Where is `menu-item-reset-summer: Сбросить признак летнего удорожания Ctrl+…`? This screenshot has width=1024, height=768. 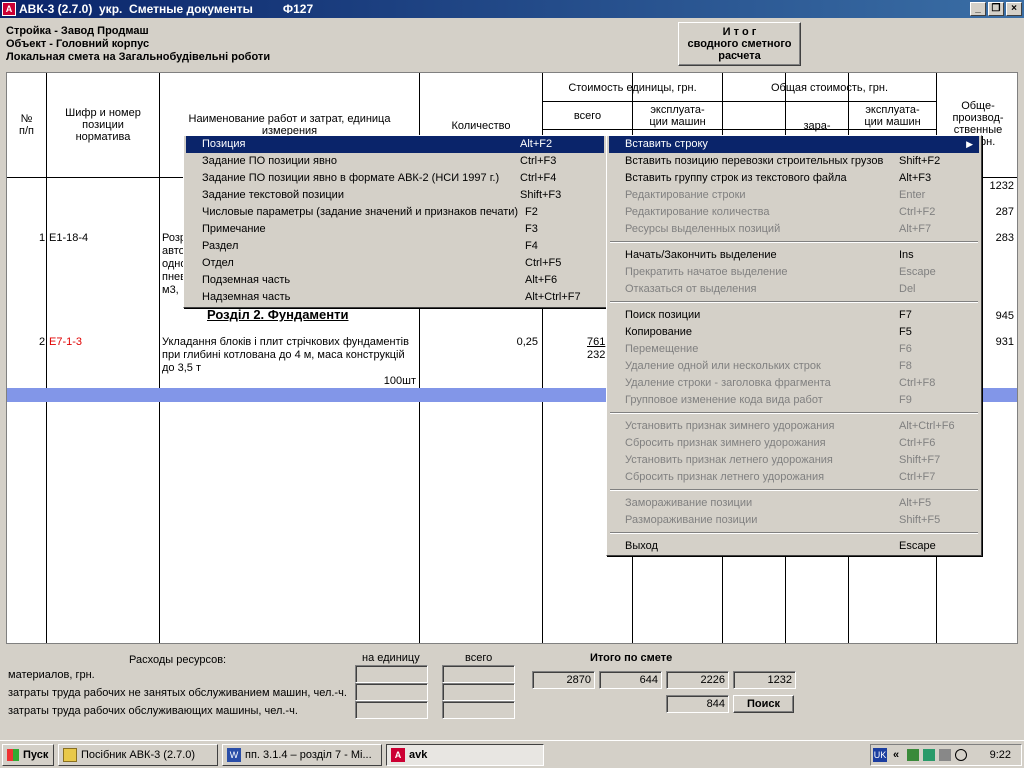
menu-item-reset-summer: Сбросить признак летнего удорожания Ctrl+… is located at coordinates (794, 477).